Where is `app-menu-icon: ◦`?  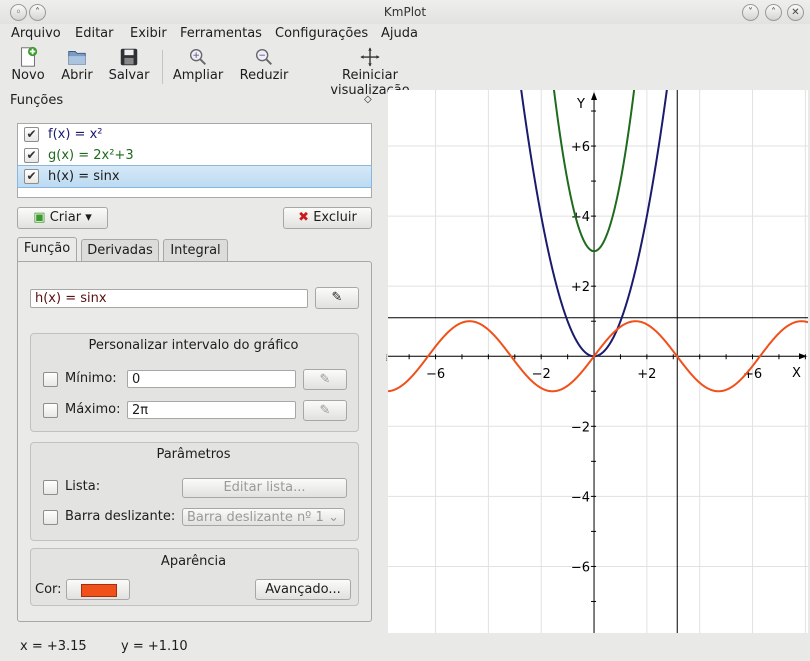 app-menu-icon: ◦ is located at coordinates (18, 12).